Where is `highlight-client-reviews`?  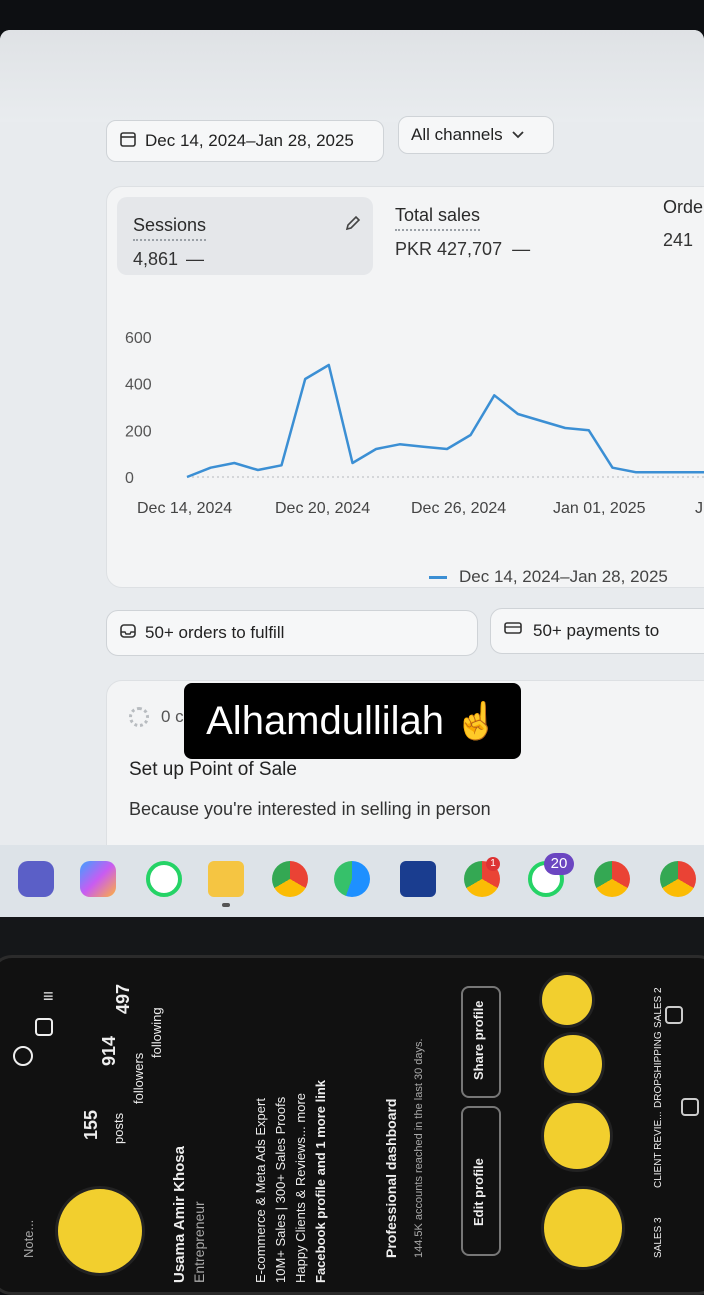
highlight-client-reviews is located at coordinates (577, 1136).